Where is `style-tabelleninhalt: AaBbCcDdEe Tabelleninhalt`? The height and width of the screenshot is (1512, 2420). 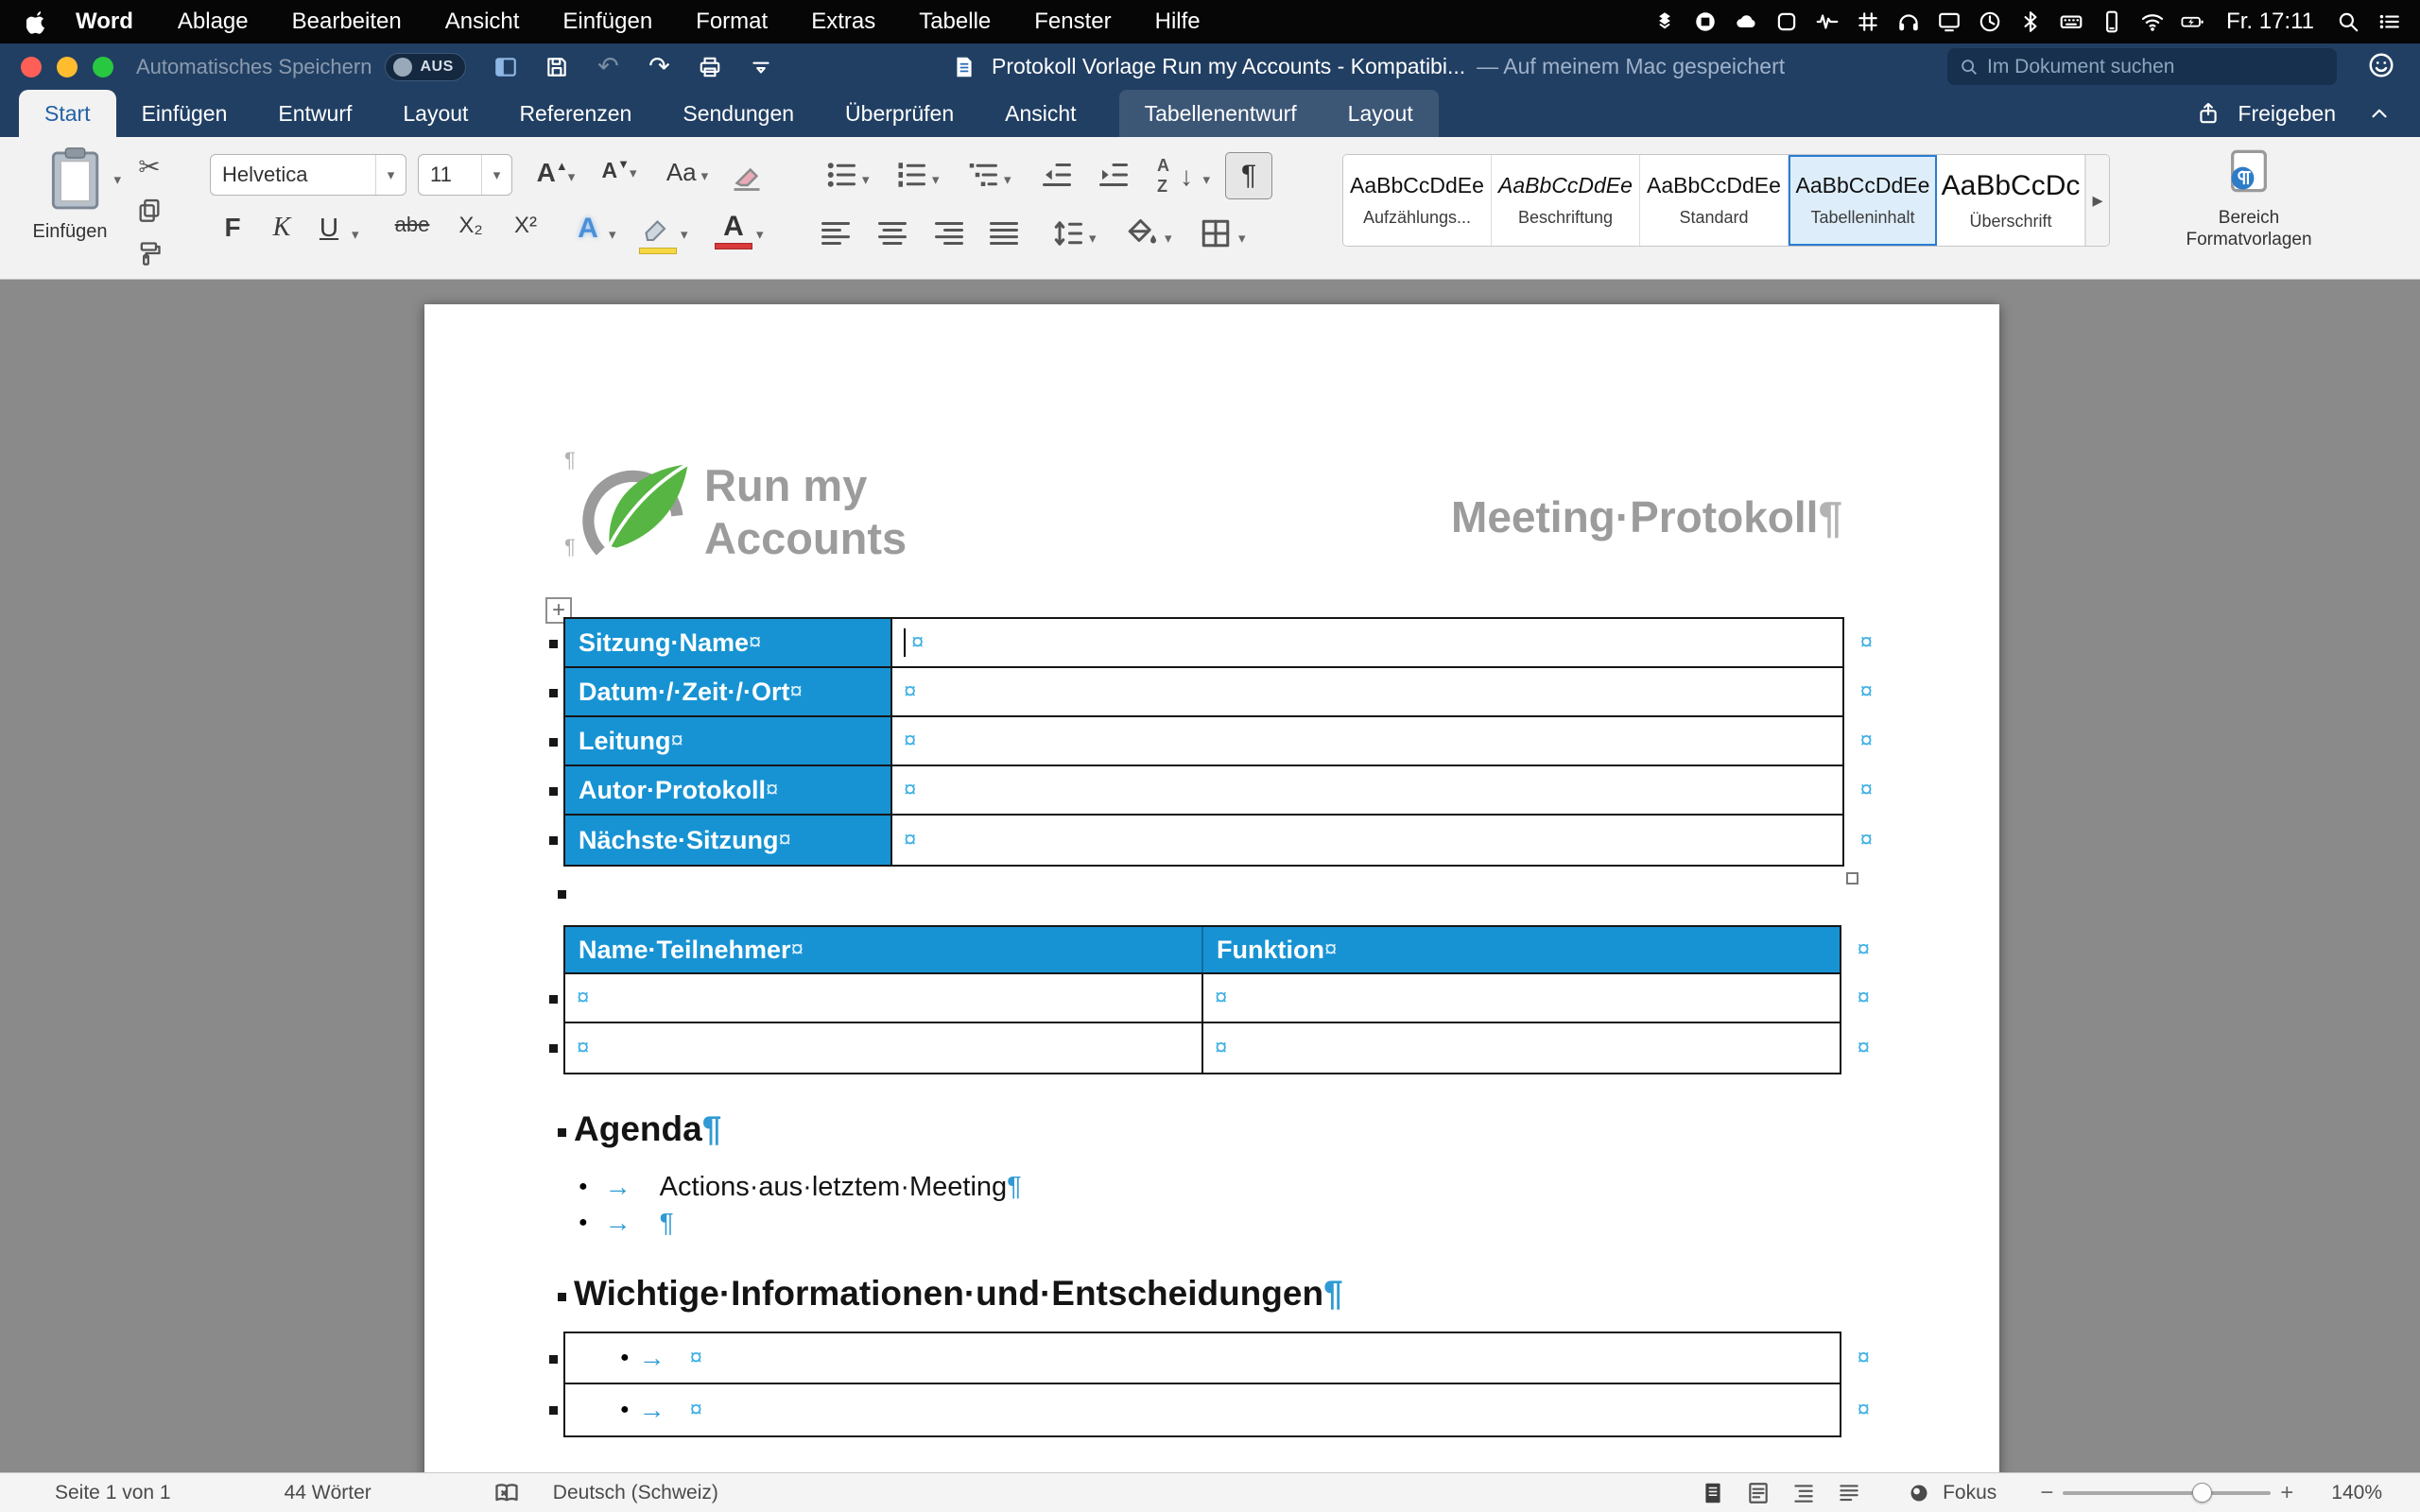
style-tabelleninhalt: AaBbCcDdEe Tabelleninhalt is located at coordinates (1863, 200).